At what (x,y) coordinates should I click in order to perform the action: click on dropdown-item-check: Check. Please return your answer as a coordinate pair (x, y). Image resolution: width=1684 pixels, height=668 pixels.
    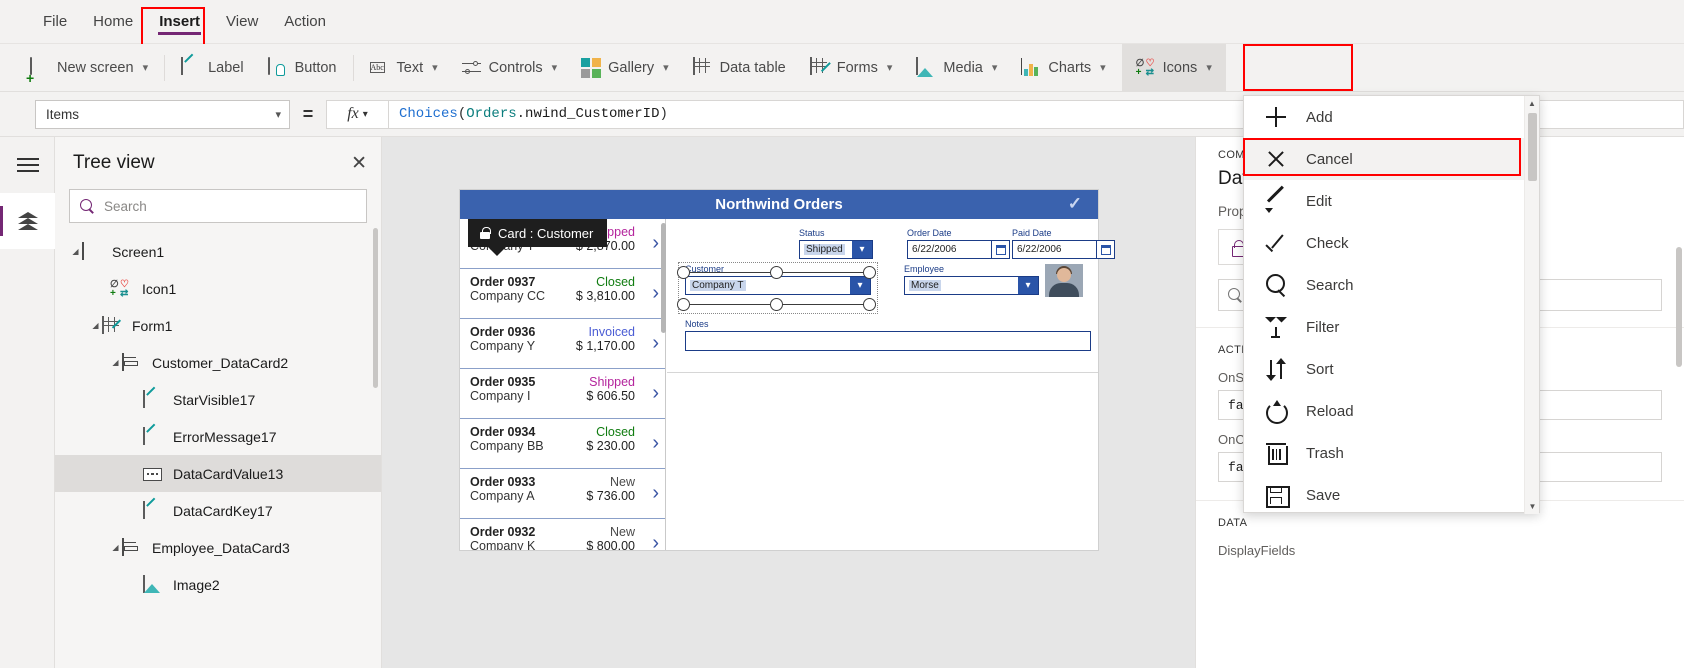
    Looking at the image, I should click on (1391, 243).